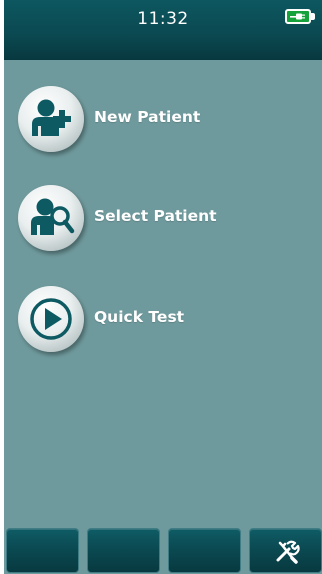 This screenshot has width=322, height=574. What do you see at coordinates (51, 218) in the screenshot?
I see `search-patient-icon` at bounding box center [51, 218].